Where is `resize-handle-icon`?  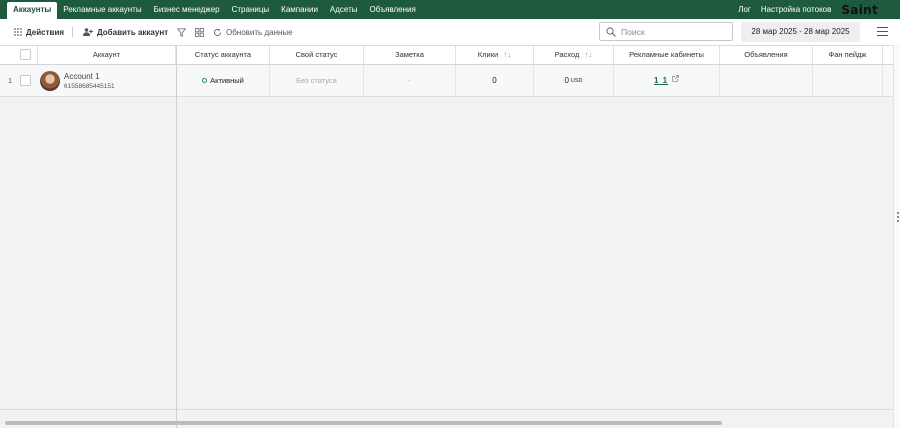
resize-handle-icon is located at coordinates (898, 217).